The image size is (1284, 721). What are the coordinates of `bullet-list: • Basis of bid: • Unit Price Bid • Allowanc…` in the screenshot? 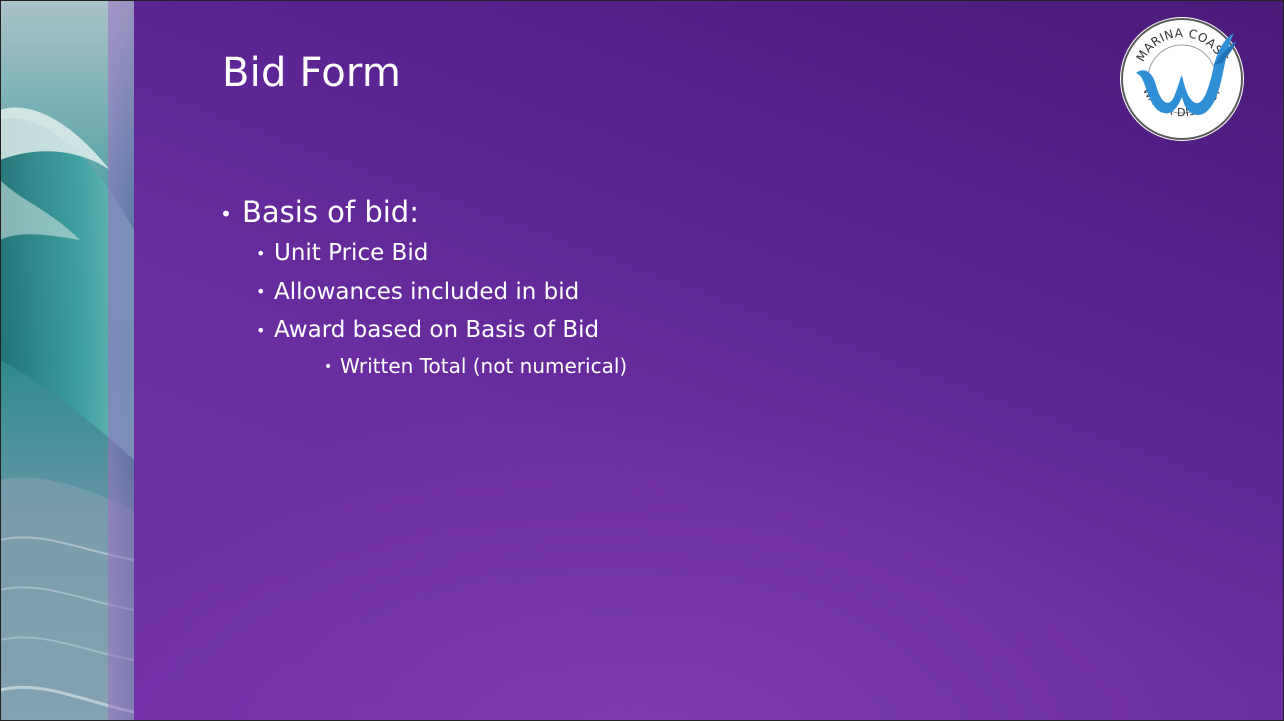 It's located at (423, 287).